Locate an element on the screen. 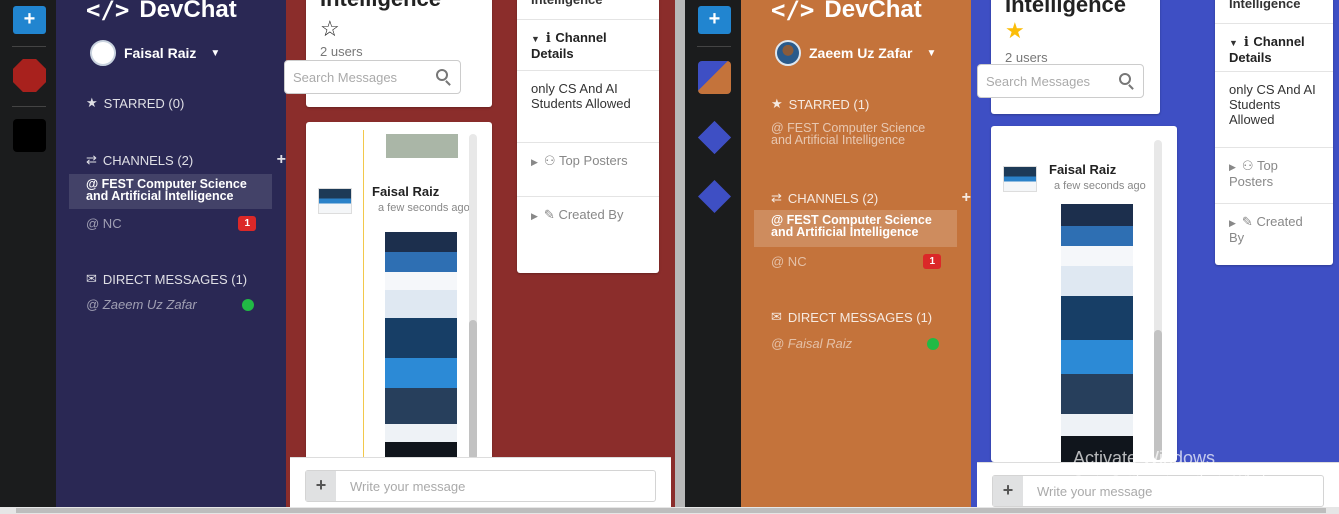 The height and width of the screenshot is (514, 1339). theme-swatch-blue-green is located at coordinates (714, 196).